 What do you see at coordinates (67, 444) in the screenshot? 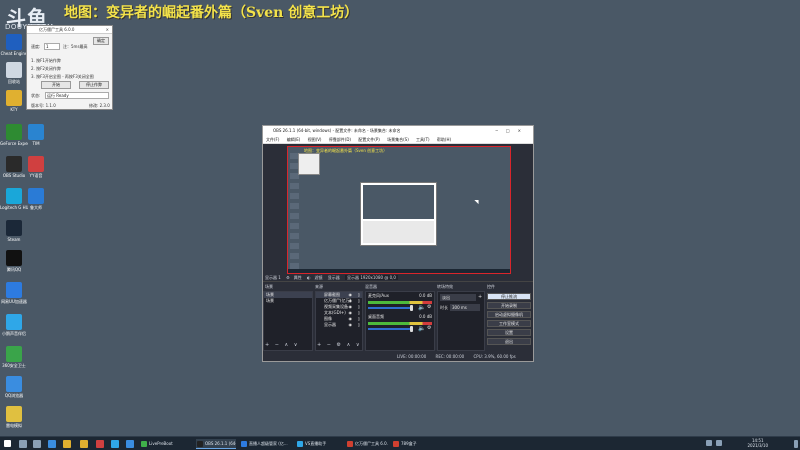
I see `file-explorer-icon` at bounding box center [67, 444].